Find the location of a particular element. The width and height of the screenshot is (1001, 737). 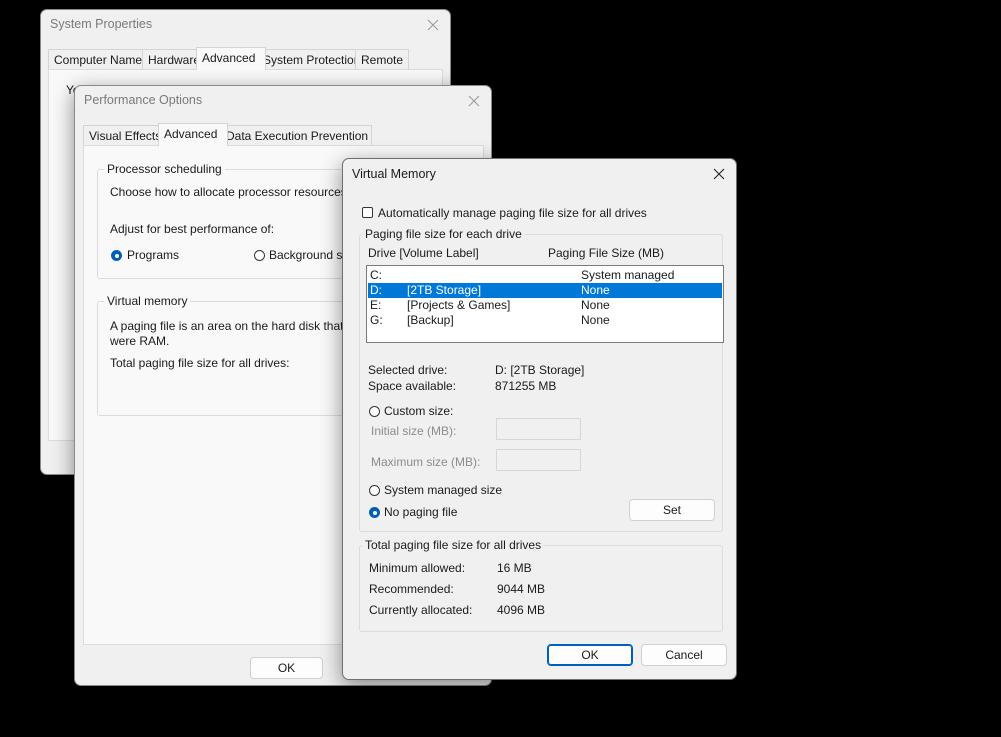

set-button: Set is located at coordinates (672, 510).